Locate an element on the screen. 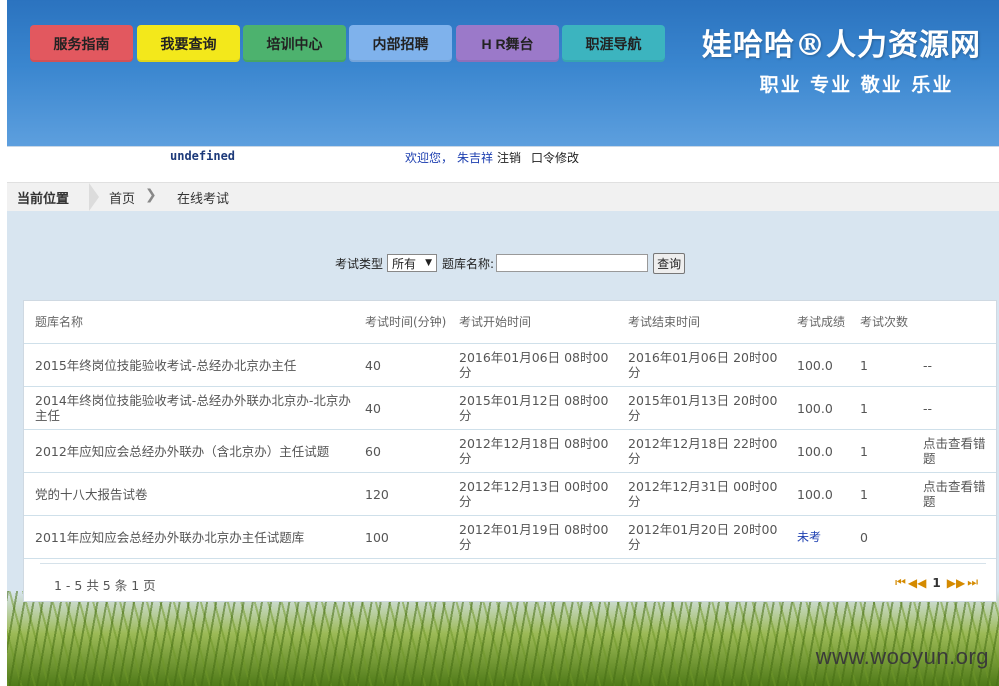  breadcrumb-current: 在线考试 is located at coordinates (203, 199).